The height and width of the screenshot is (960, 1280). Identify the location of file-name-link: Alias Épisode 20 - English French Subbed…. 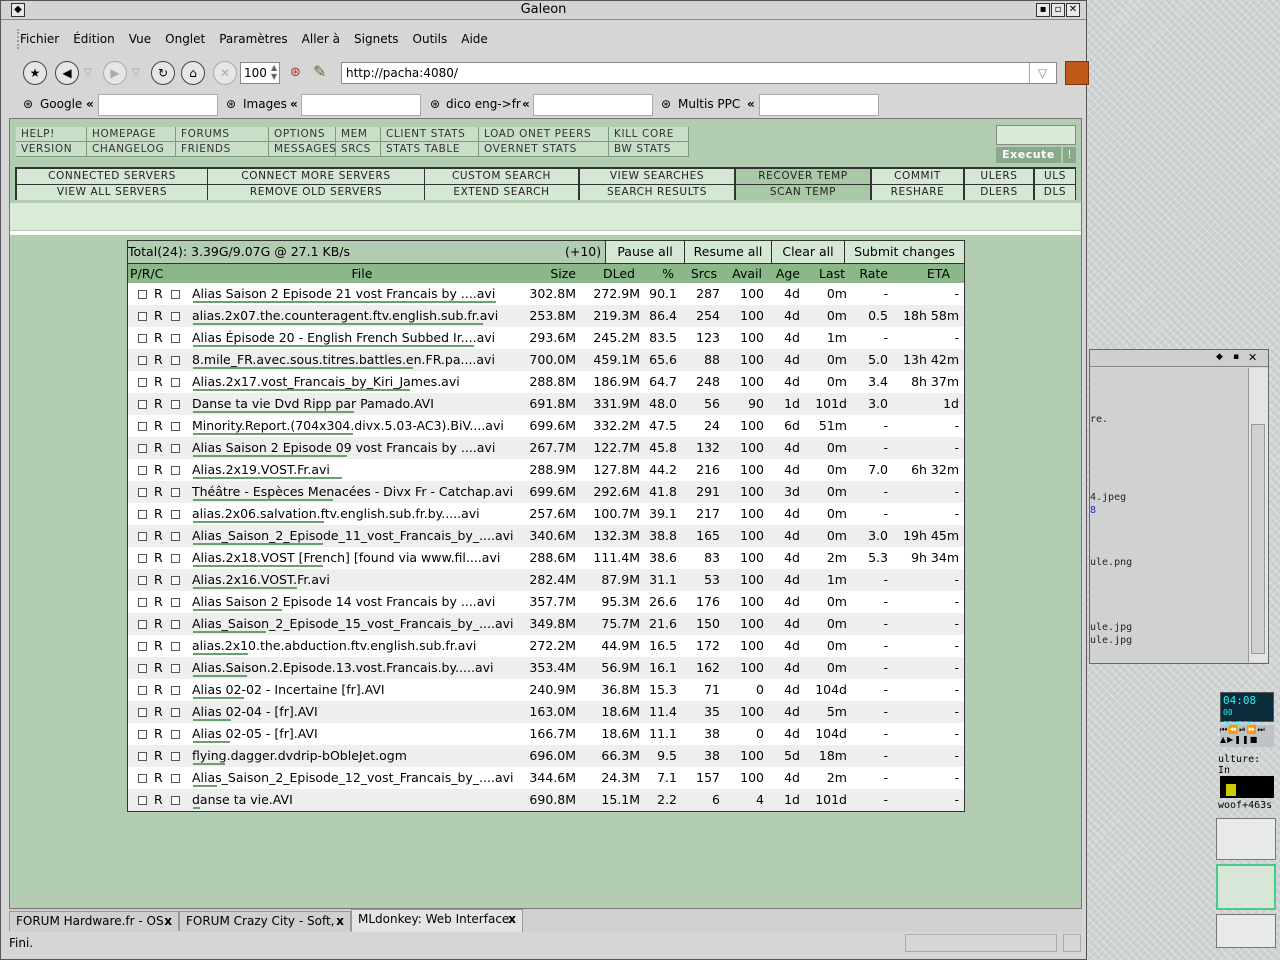
(360, 339).